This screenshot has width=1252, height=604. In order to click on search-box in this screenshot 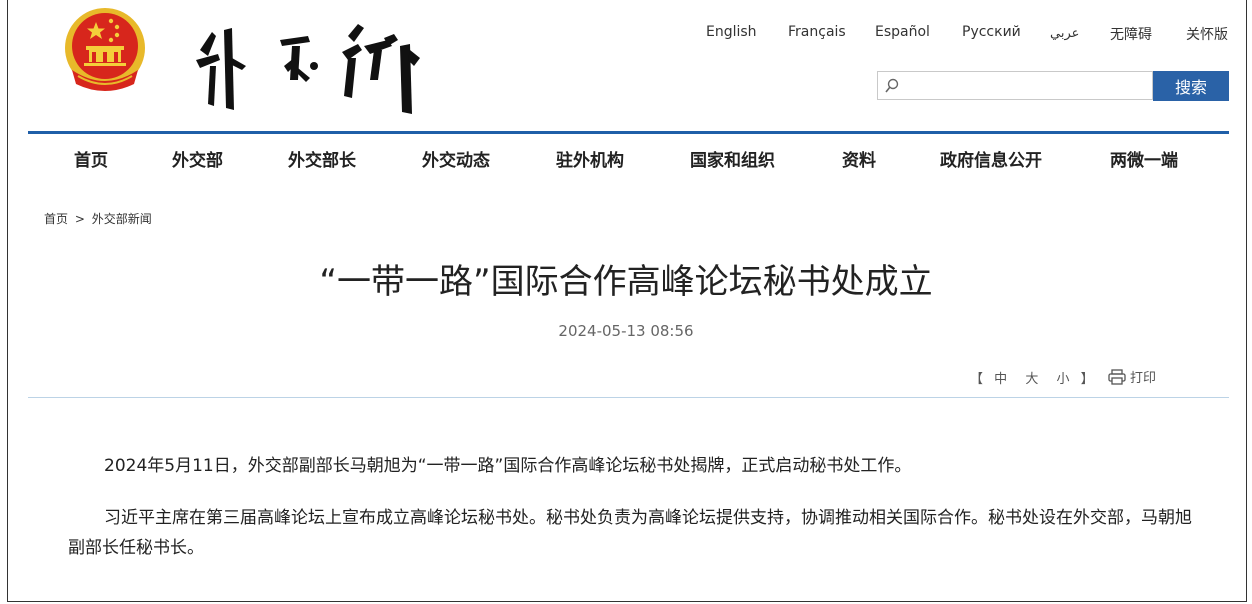, I will do `click(1015, 86)`.